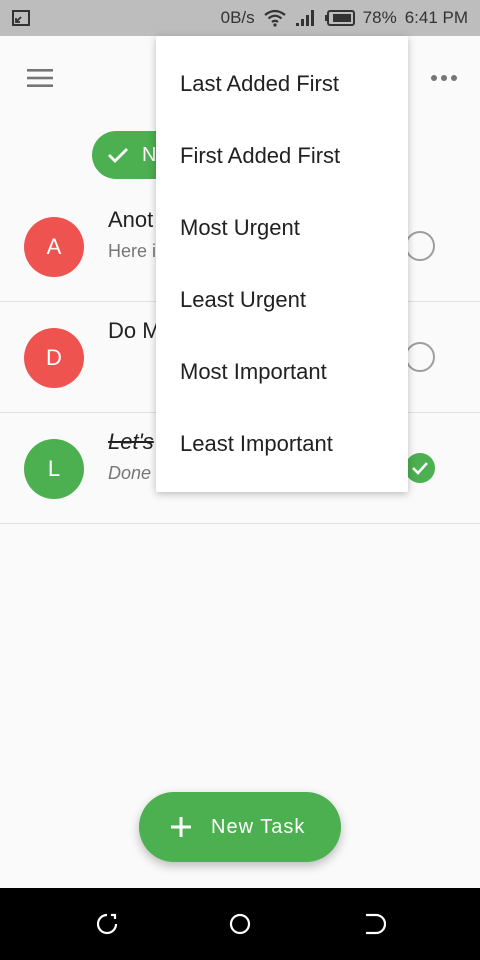 The width and height of the screenshot is (480, 960). I want to click on avatar: A, so click(54, 247).